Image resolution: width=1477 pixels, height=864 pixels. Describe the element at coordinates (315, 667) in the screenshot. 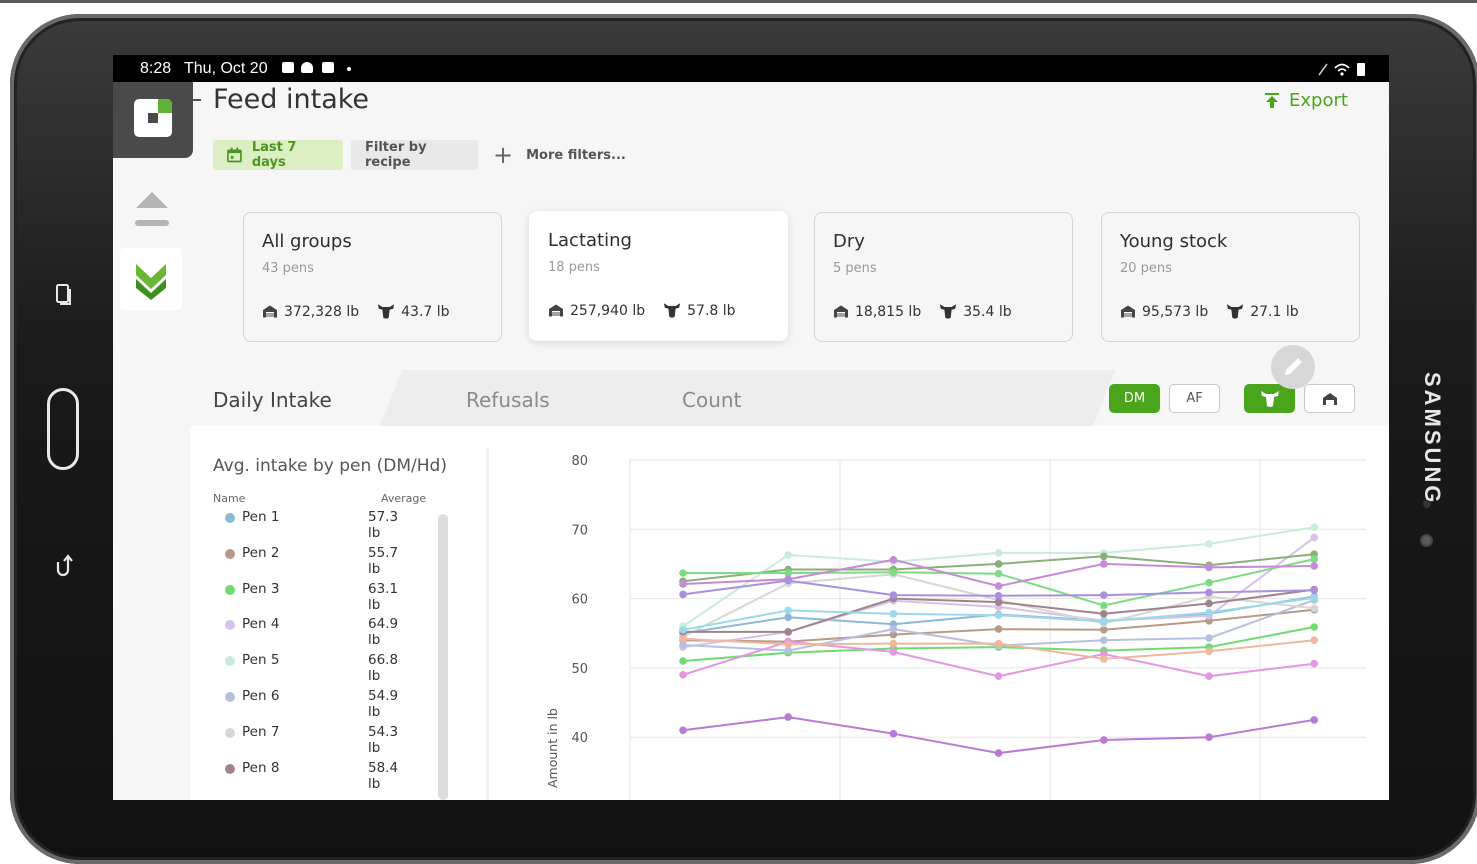

I see `pen-row: Pen 5 66.8 lb` at that location.